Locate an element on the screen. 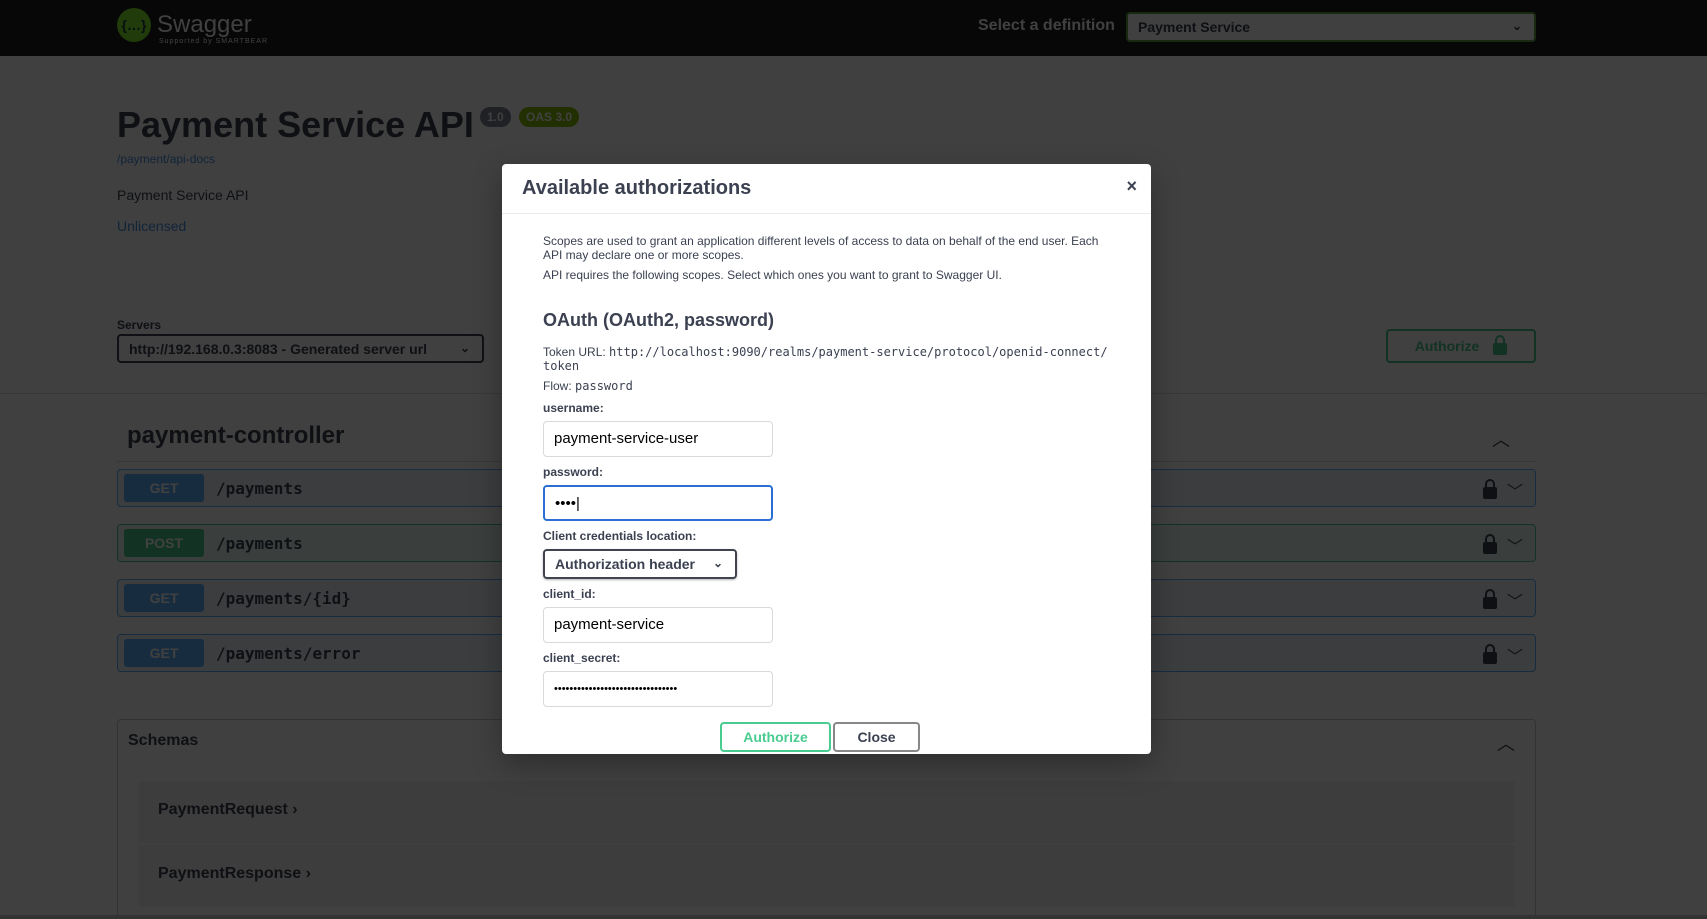 This screenshot has height=919, width=1707. tag-title: payment-controller is located at coordinates (235, 436).